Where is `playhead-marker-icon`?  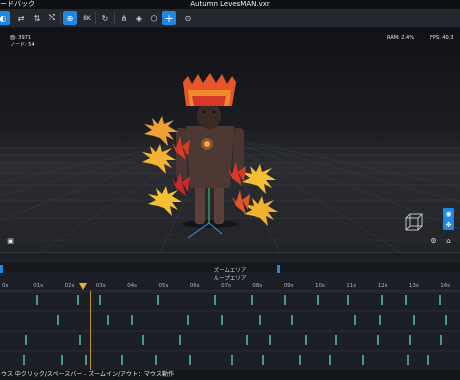
playhead-marker-icon is located at coordinates (83, 286).